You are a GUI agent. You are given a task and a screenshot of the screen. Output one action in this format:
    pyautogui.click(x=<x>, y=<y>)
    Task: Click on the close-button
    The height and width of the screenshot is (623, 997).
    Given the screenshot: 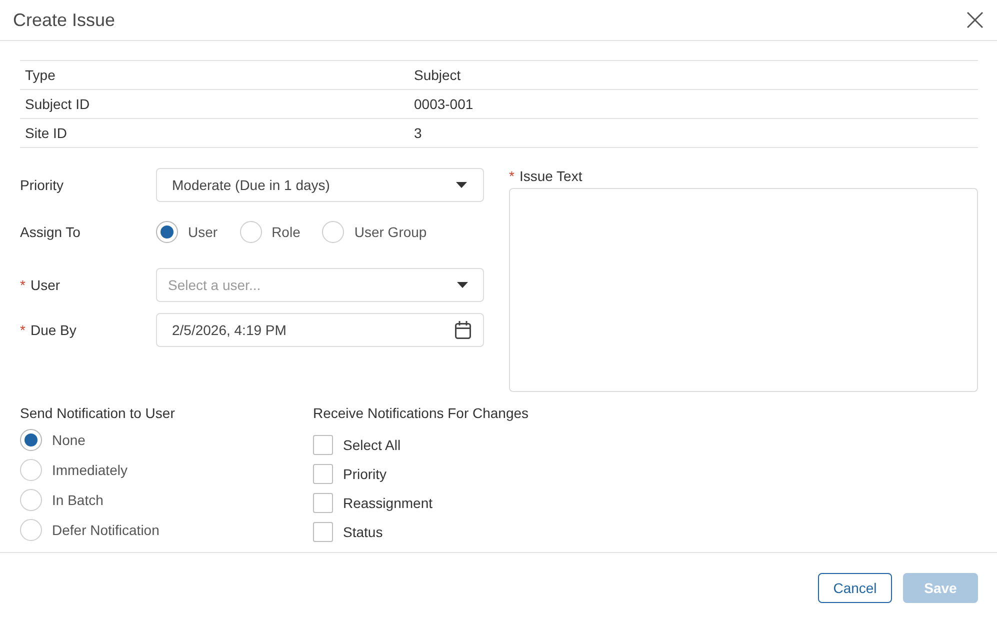 What is the action you would take?
    pyautogui.click(x=975, y=20)
    